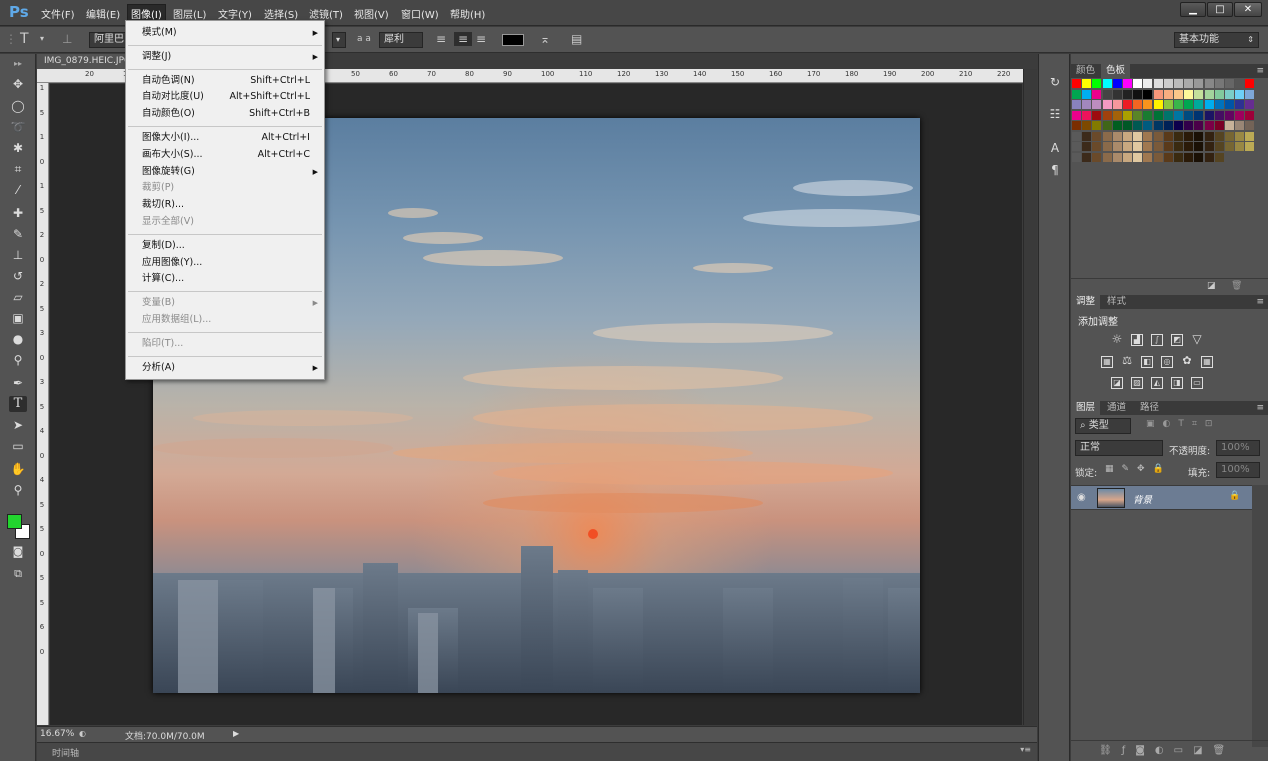 The height and width of the screenshot is (761, 1268). Describe the element at coordinates (1167, 362) in the screenshot. I see `photo-filter-icon: ◎` at that location.